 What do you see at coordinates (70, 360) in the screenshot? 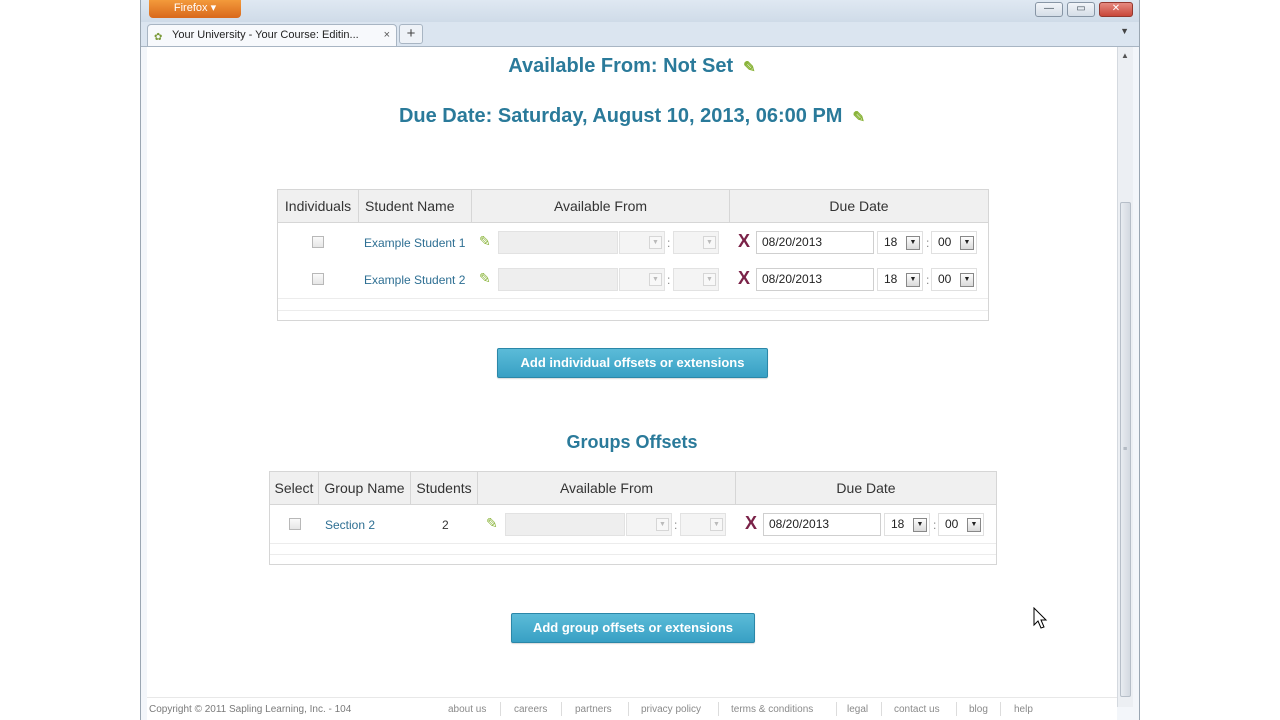
I see `desktop-background-left` at bounding box center [70, 360].